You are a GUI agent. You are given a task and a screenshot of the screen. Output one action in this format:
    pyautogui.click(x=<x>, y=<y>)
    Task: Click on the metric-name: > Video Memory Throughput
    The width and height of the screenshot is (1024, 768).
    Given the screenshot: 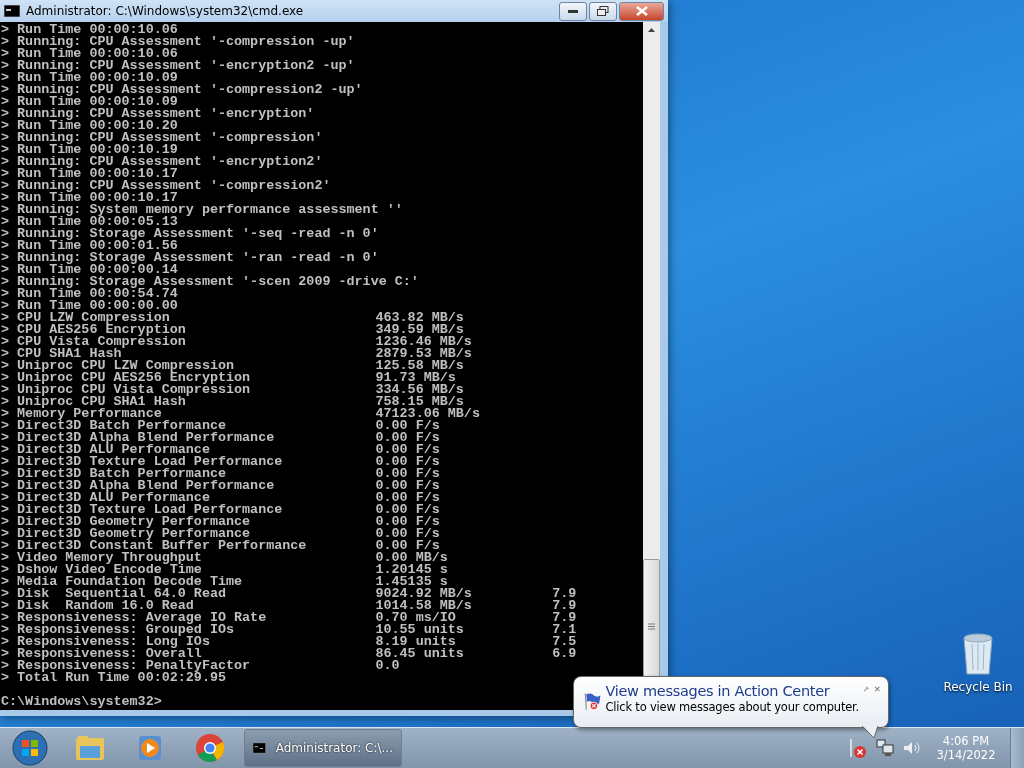 What is the action you would take?
    pyautogui.click(x=102, y=558)
    